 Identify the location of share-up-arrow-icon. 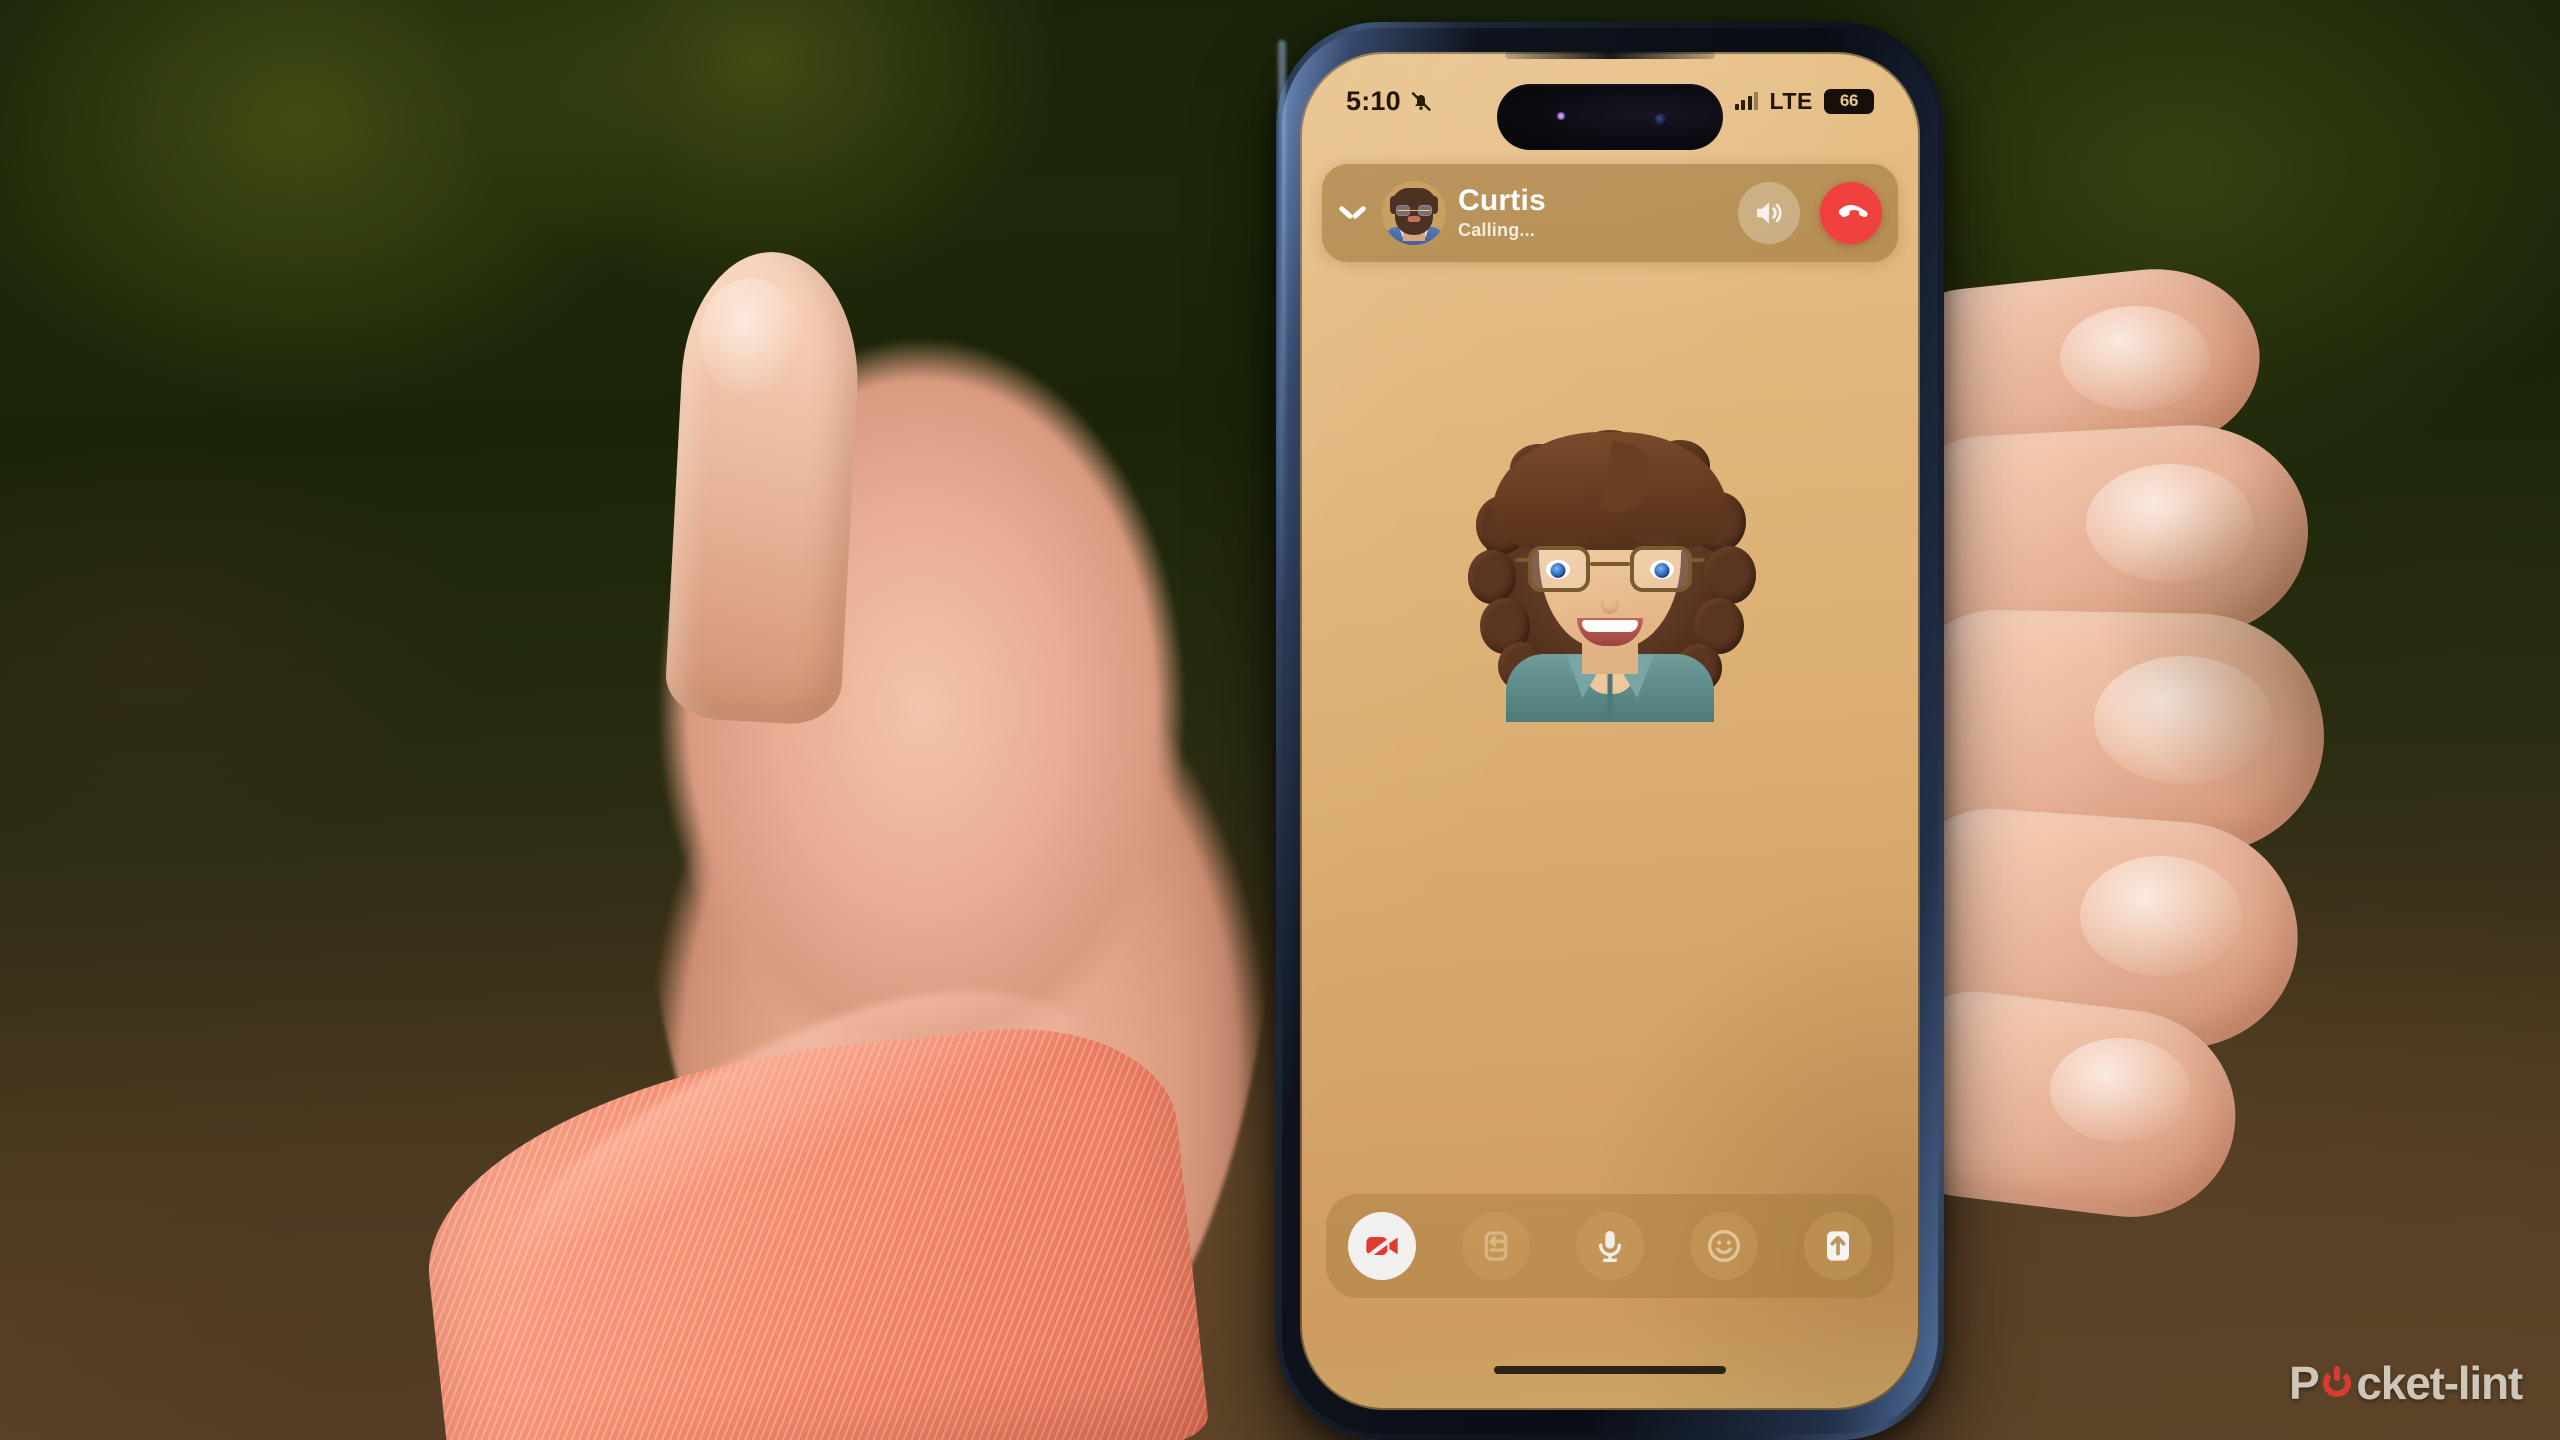
(1838, 1246).